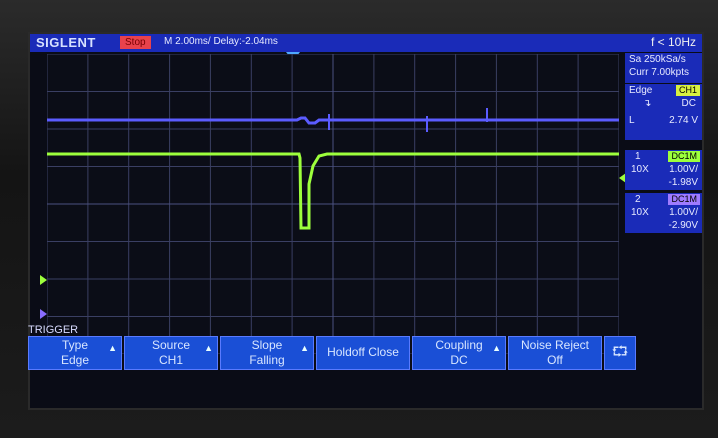  Describe the element at coordinates (659, 72) in the screenshot. I see `memory-depth: Curr 7.00kpts` at that location.